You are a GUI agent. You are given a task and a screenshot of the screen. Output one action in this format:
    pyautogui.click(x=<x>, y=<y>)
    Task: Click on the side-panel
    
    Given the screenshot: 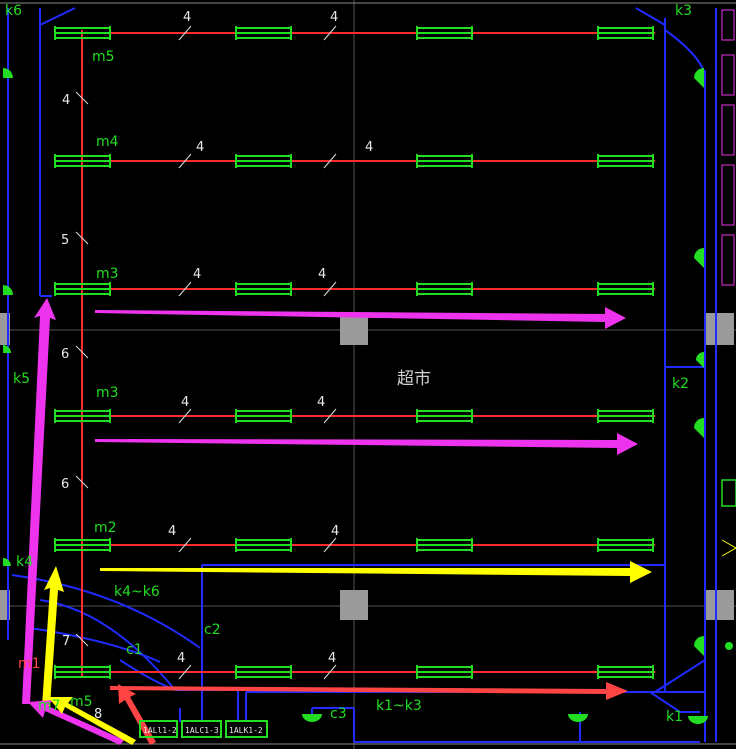 What is the action you would take?
    pyautogui.click(x=728, y=493)
    